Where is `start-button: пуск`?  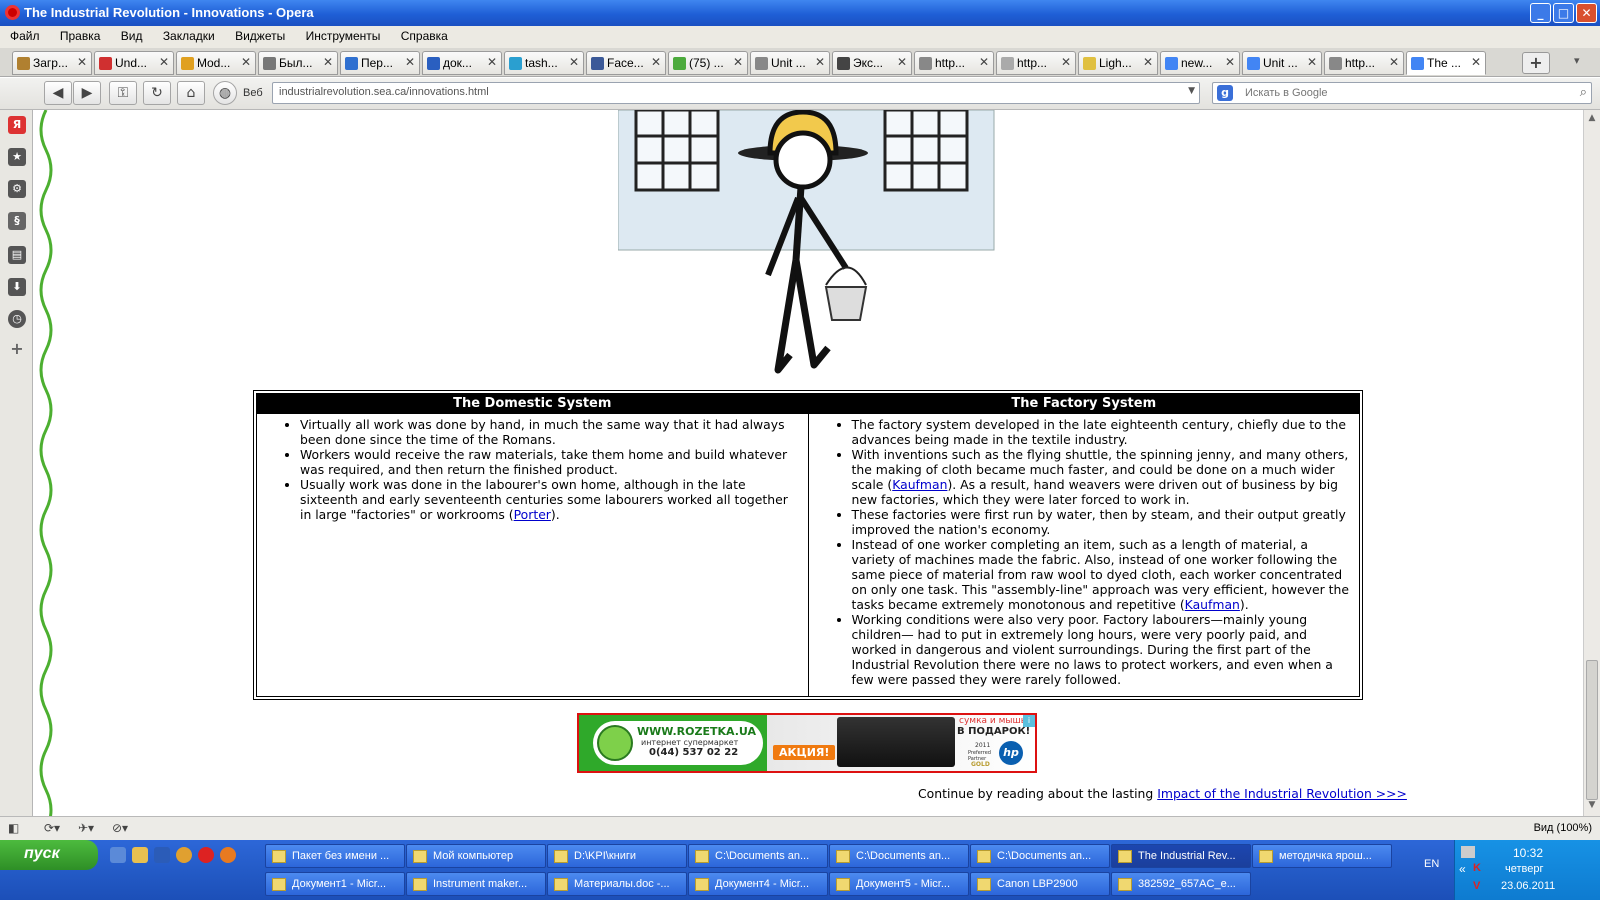
start-button: пуск is located at coordinates (49, 855).